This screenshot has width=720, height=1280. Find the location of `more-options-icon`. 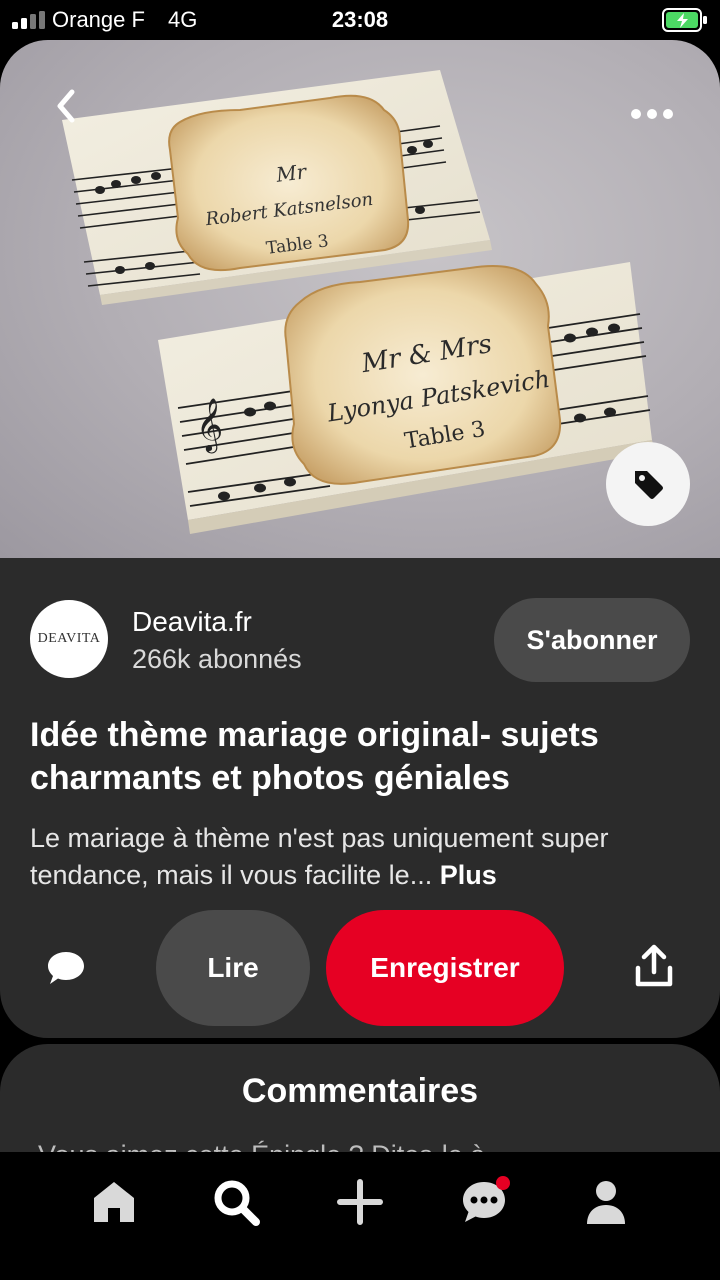

more-options-icon is located at coordinates (652, 114).